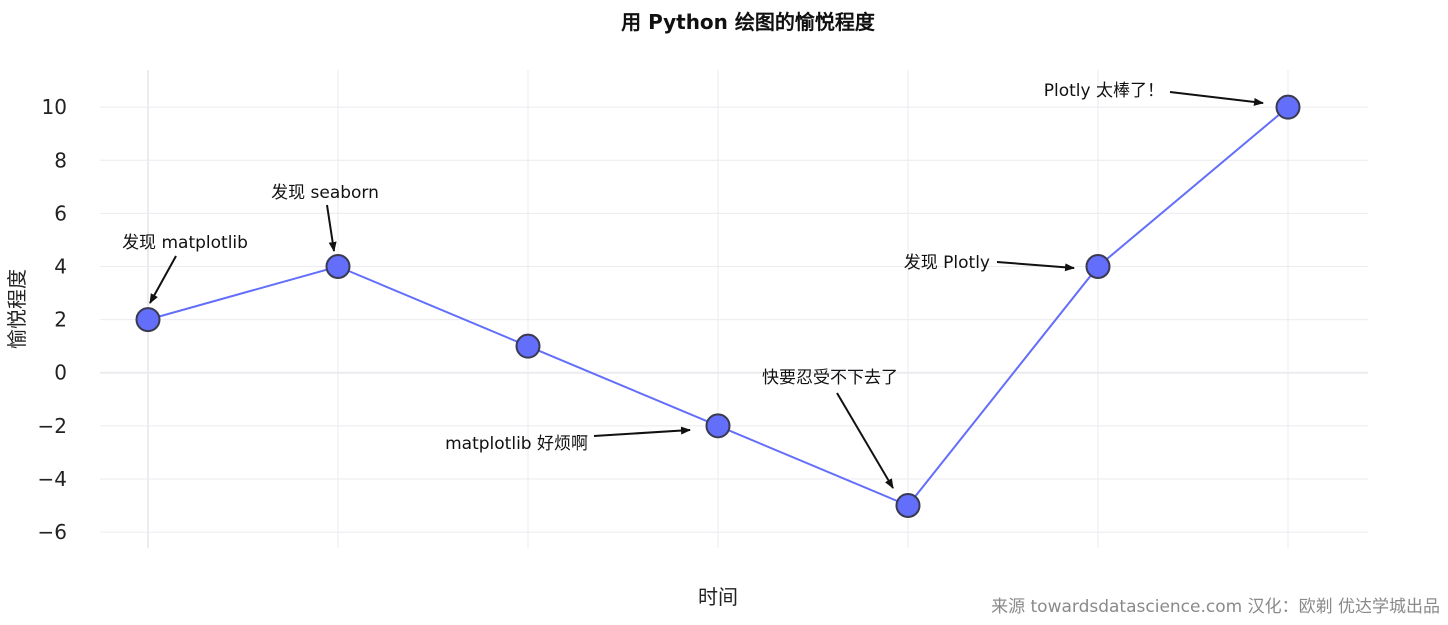 Image resolution: width=1448 pixels, height=625 pixels. What do you see at coordinates (718, 597) in the screenshot?
I see `x-axis-title: 时间` at bounding box center [718, 597].